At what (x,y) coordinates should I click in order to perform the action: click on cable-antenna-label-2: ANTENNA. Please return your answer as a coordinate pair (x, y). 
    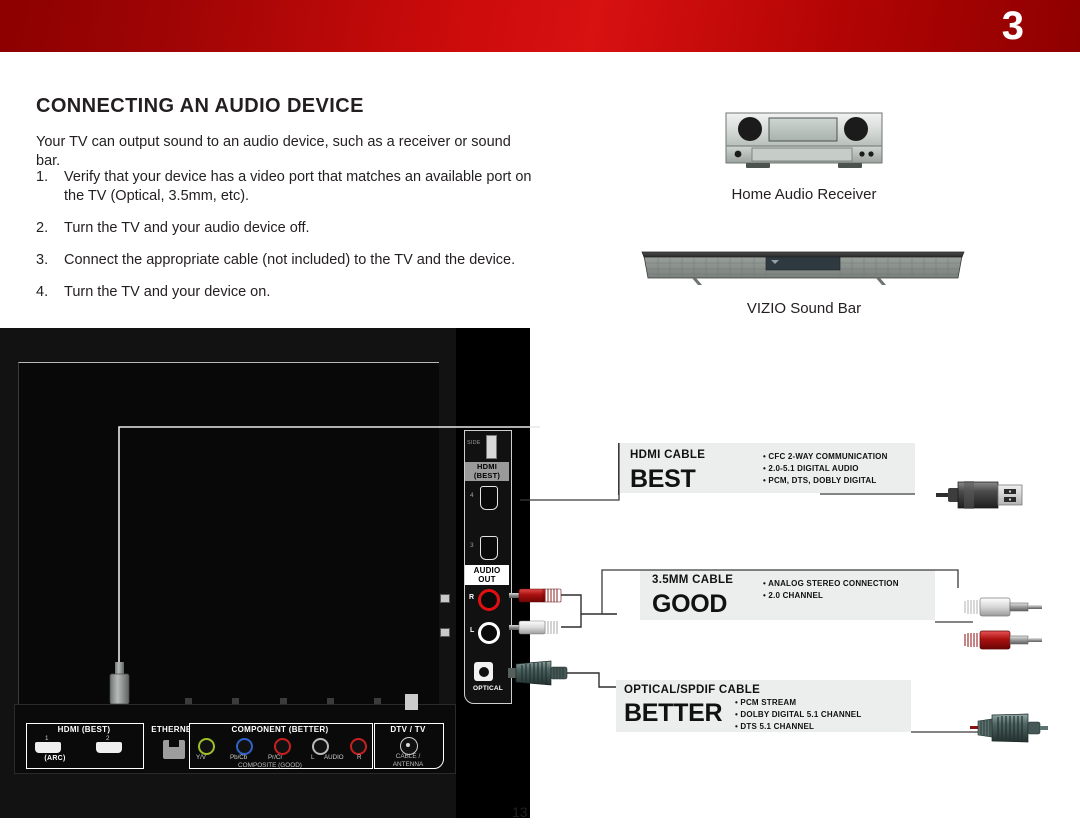
    Looking at the image, I should click on (408, 764).